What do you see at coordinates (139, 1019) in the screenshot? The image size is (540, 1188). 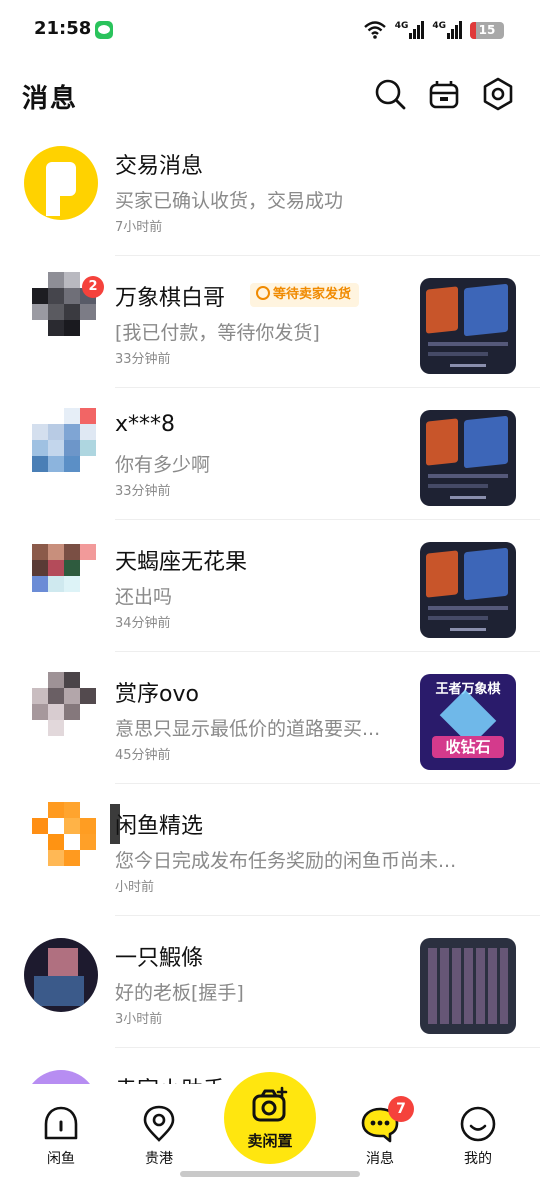 I see `message-time: 3小时前` at bounding box center [139, 1019].